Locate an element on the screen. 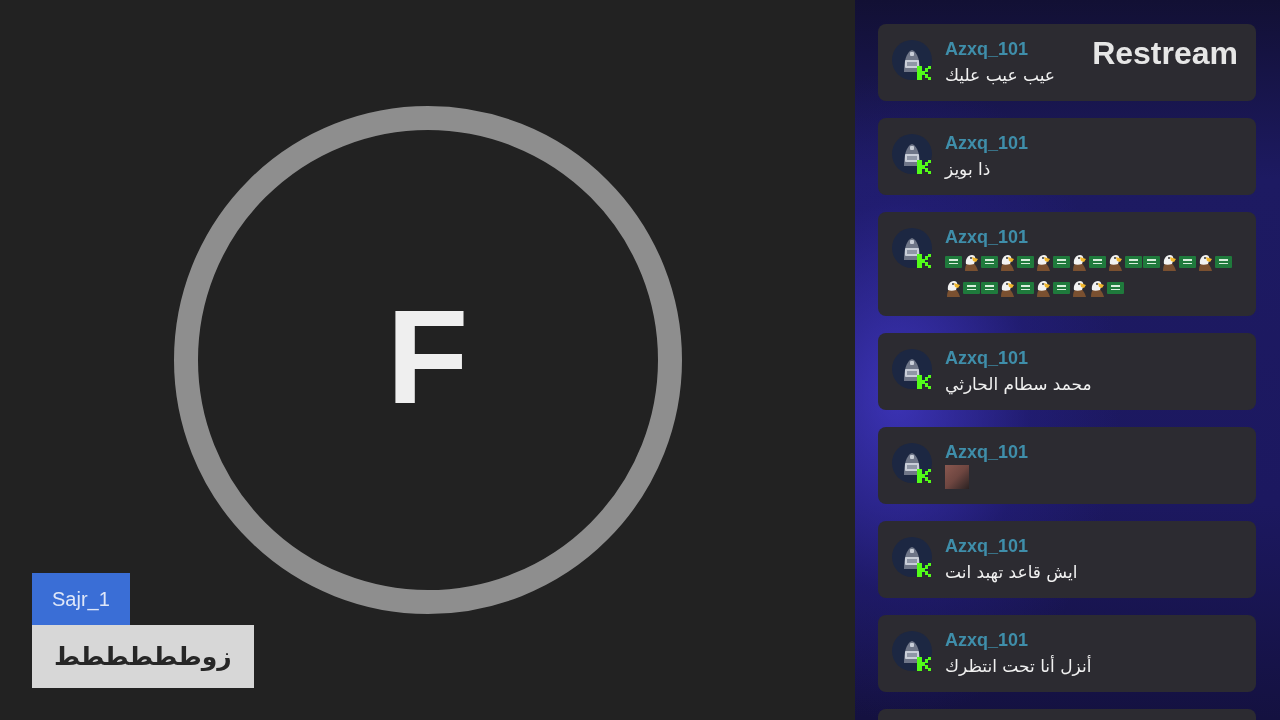 The image size is (1280, 720). participant-name-label: Sajr_1 is located at coordinates (81, 599).